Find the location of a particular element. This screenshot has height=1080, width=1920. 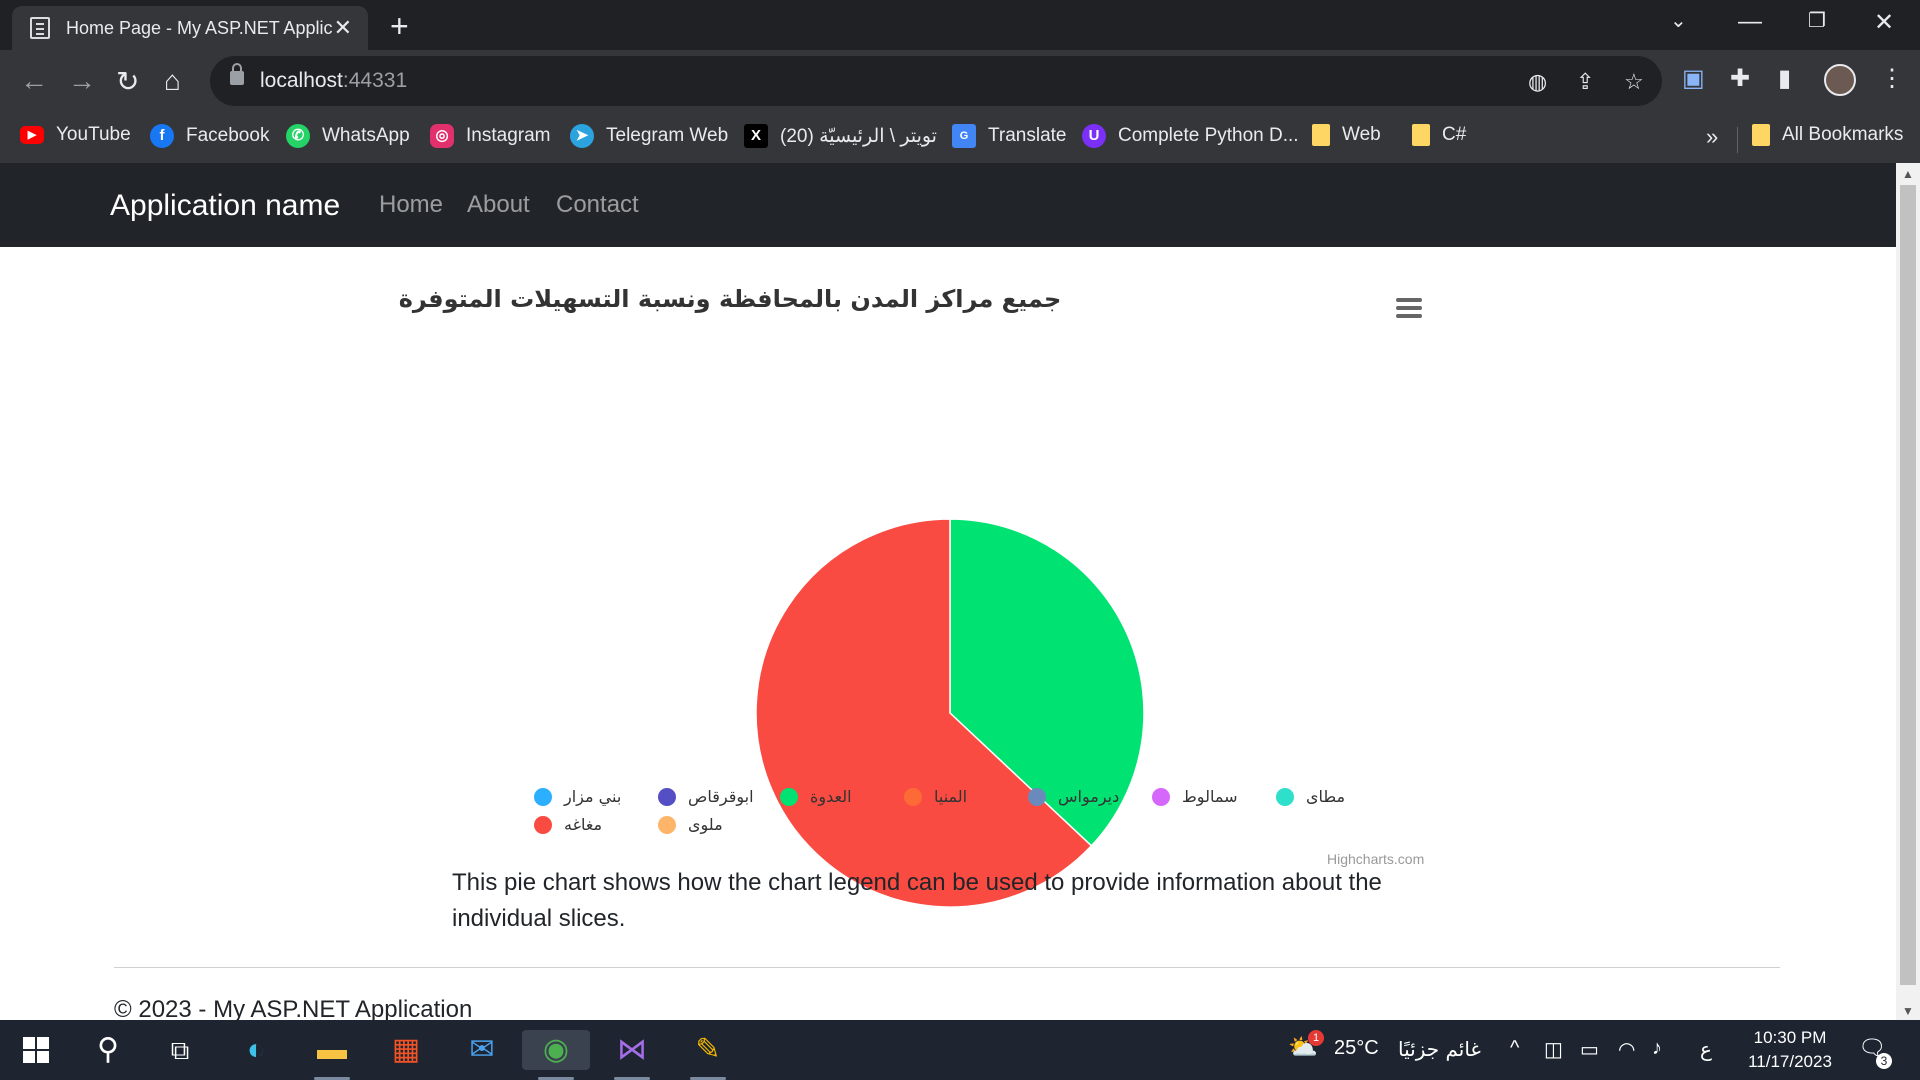

home-icon: ⌂ is located at coordinates (172, 81).